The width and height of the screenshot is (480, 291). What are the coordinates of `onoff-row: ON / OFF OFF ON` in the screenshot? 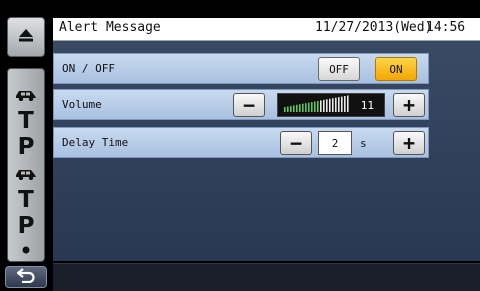 It's located at (241, 68).